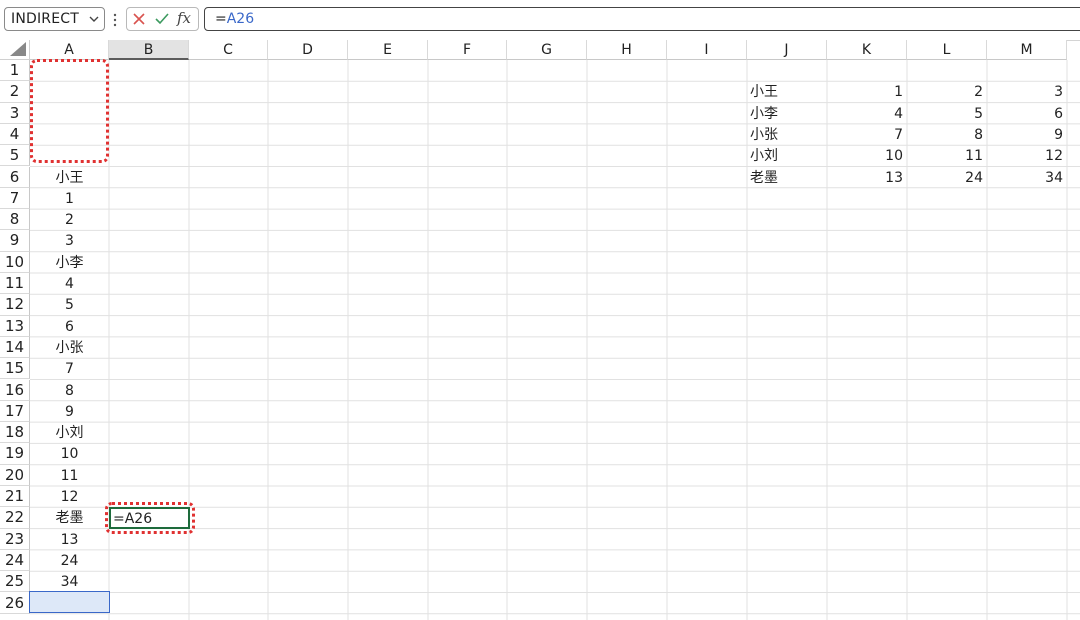  I want to click on cell-a8: 2, so click(69, 219).